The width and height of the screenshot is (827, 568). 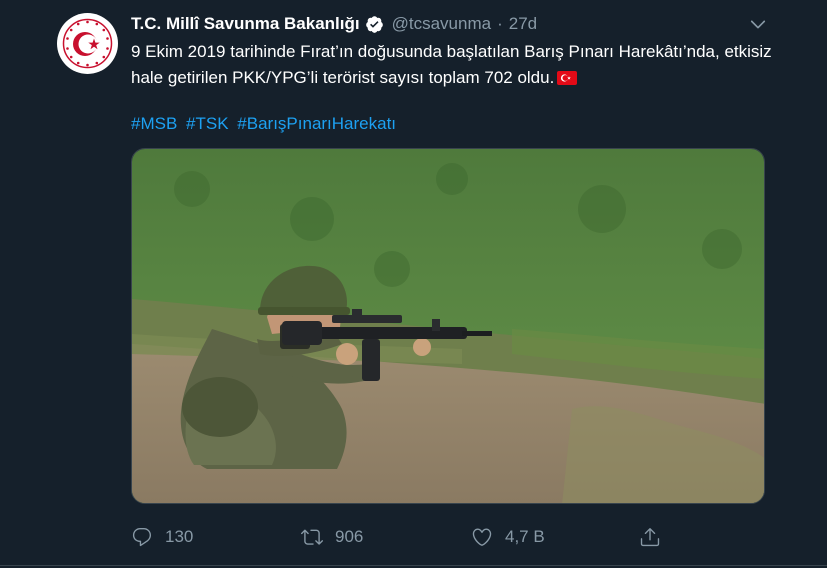 What do you see at coordinates (312, 537) in the screenshot?
I see `retweet-icon` at bounding box center [312, 537].